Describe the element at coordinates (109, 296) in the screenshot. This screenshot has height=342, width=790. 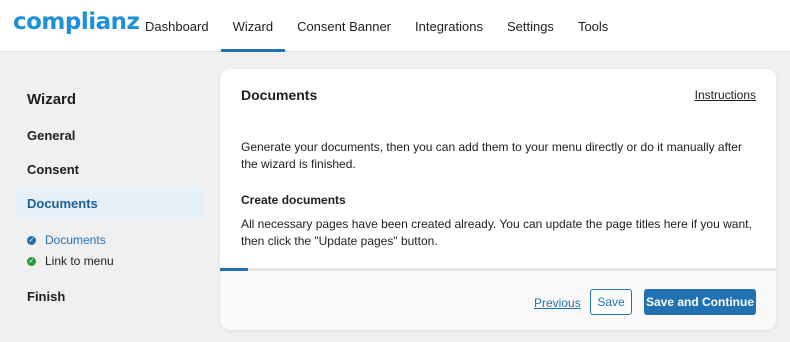
I see `step-finish: Finish` at that location.